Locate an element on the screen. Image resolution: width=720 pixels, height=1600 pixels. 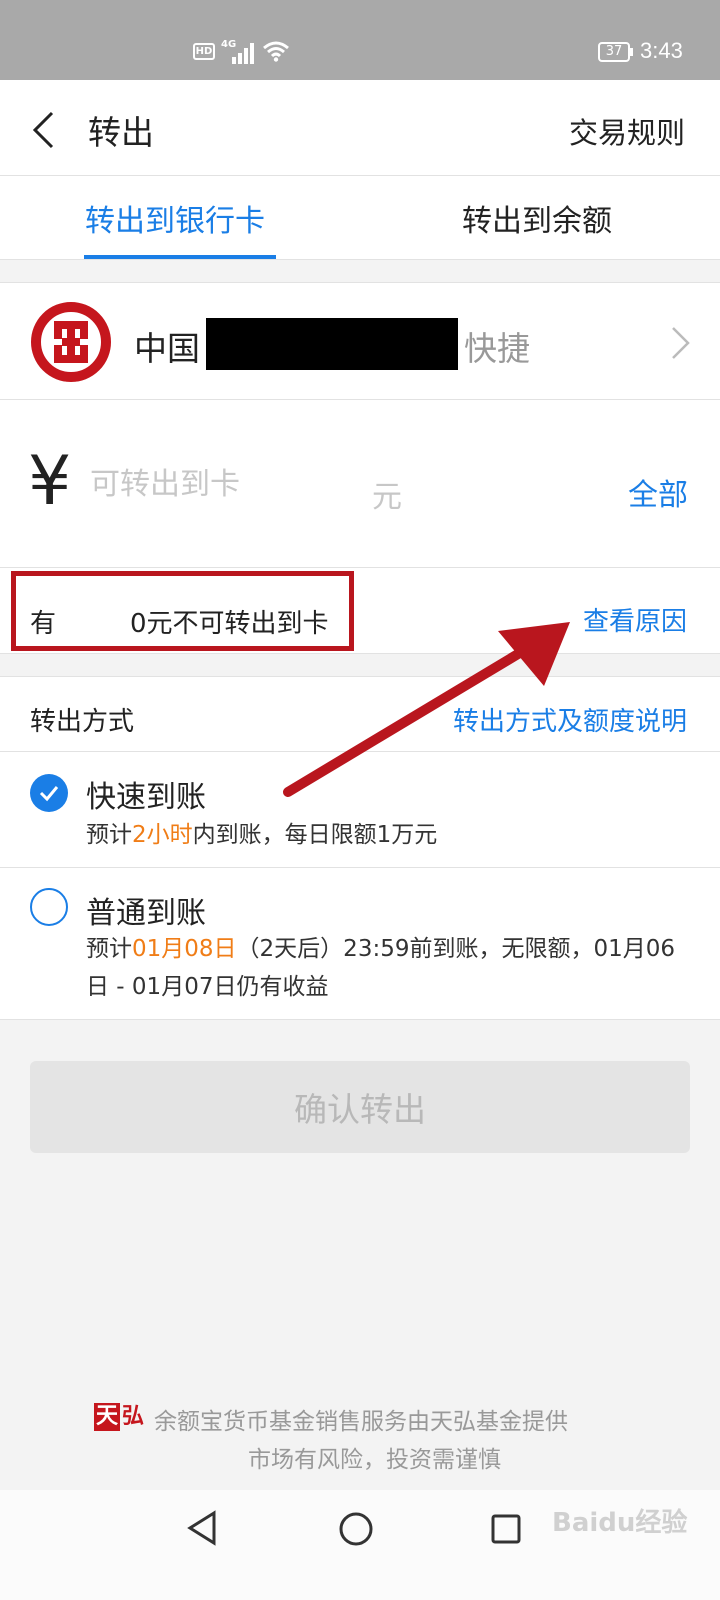
tab-to-balance: 转出到余额 is located at coordinates (537, 218).